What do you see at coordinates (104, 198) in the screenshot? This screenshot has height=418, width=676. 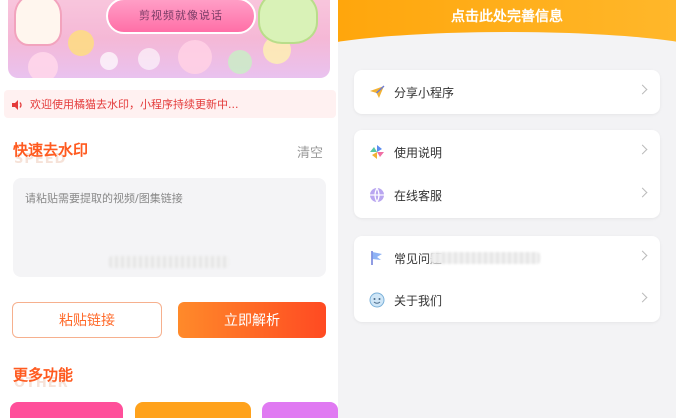 I see `link-input-placeholder: 请粘贴需要提取的视频/图集链接` at bounding box center [104, 198].